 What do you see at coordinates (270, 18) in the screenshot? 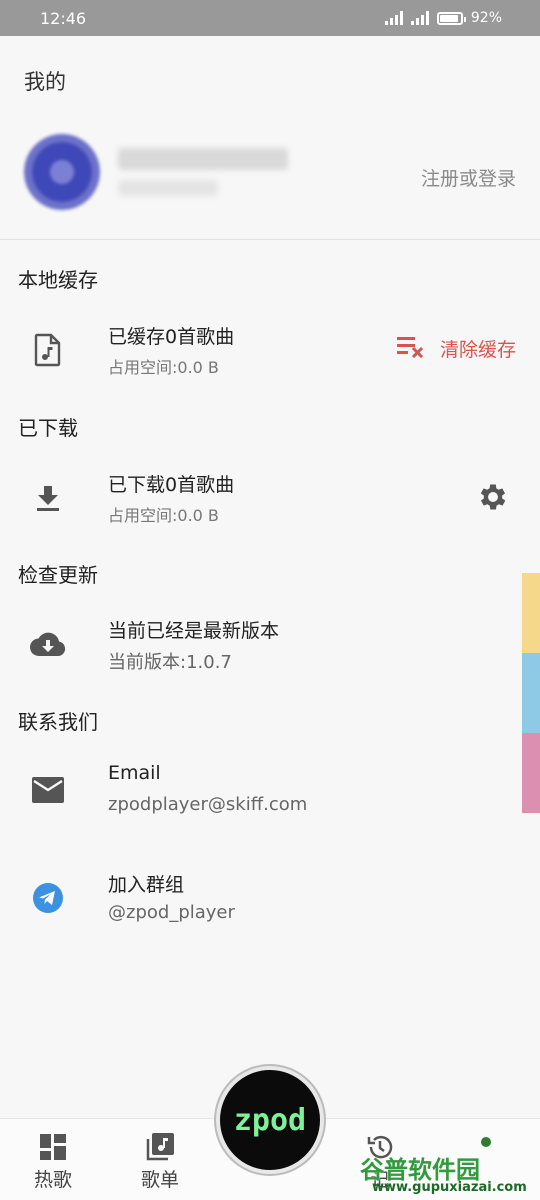
I see `status-bar: 12:46 92%` at bounding box center [270, 18].